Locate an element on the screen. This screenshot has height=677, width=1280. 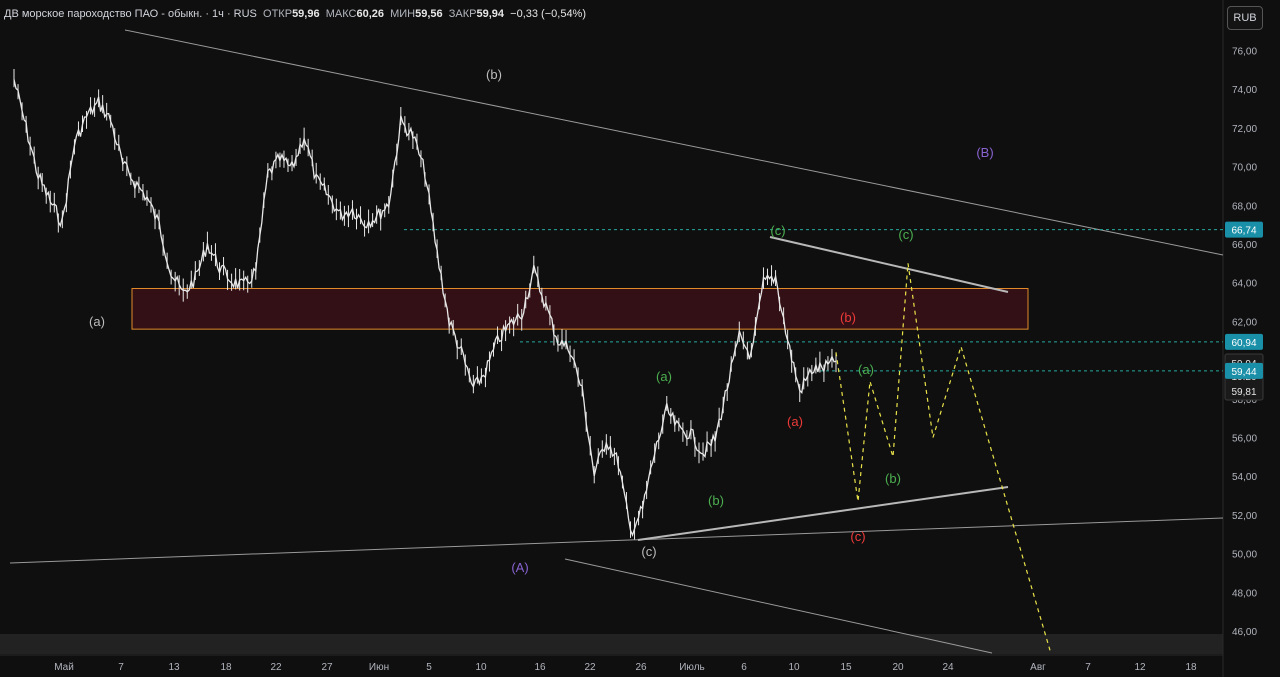
y-tick-label: 74,00 is located at coordinates (1244, 90).